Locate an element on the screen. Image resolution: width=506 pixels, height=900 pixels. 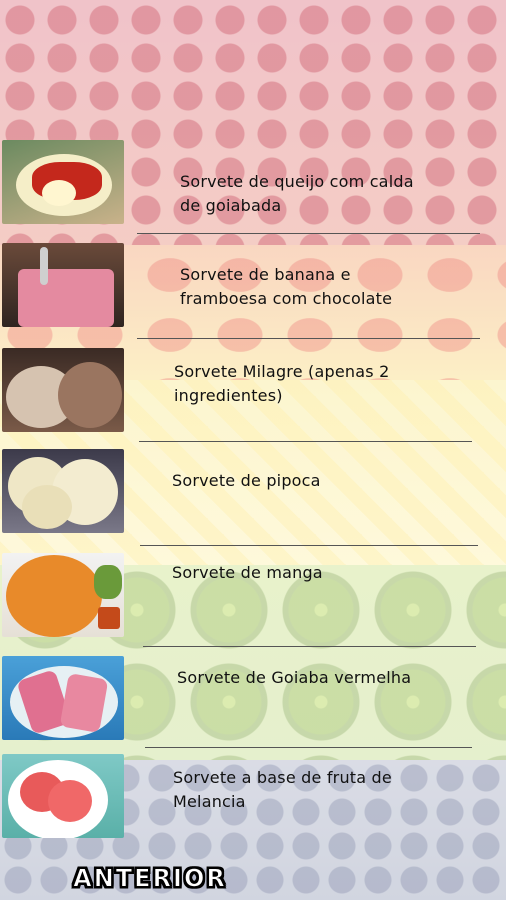
recipe-title: Sorvete de manga is located at coordinates (247, 572).